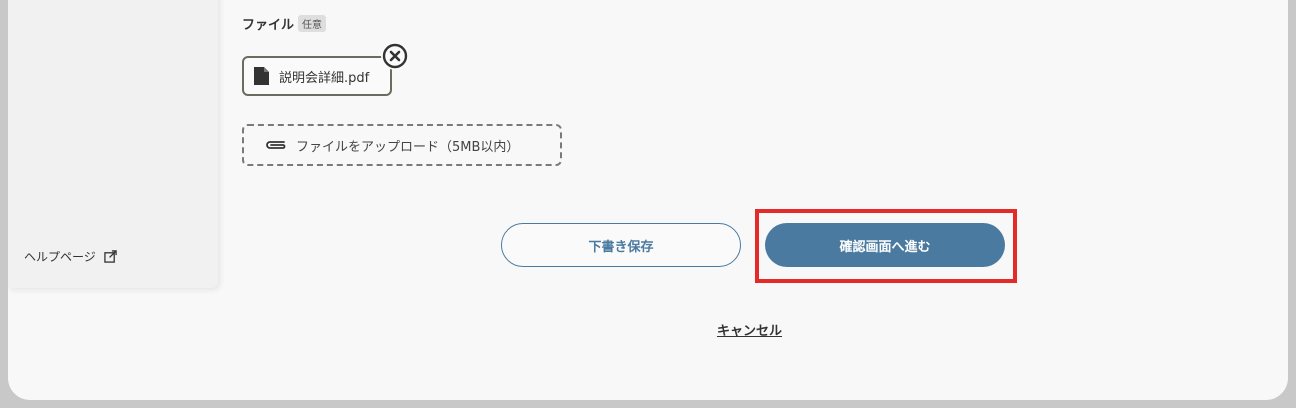 The height and width of the screenshot is (408, 1296). What do you see at coordinates (261, 76) in the screenshot?
I see `file-icon` at bounding box center [261, 76].